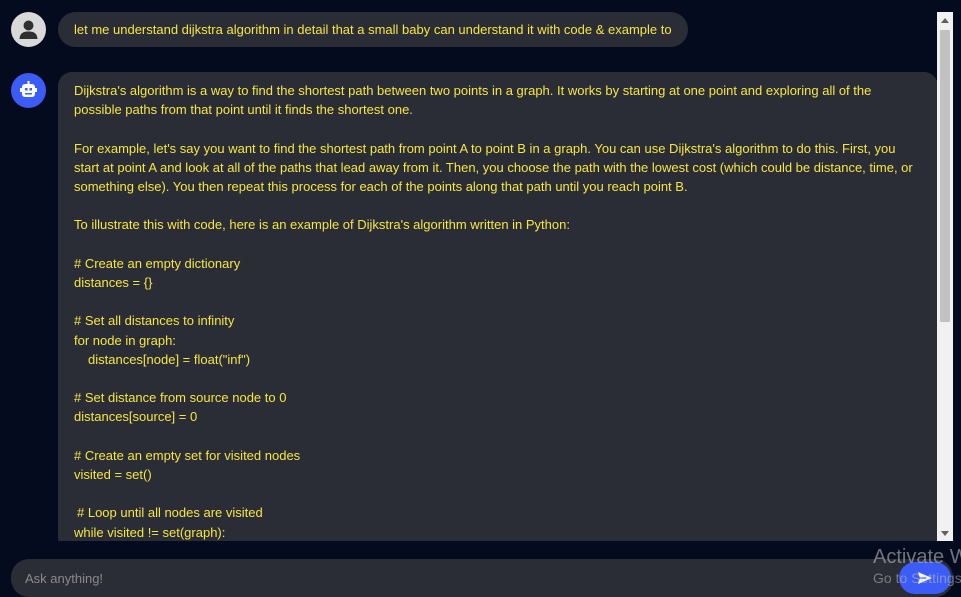  I want to click on bot-avatar, so click(28, 90).